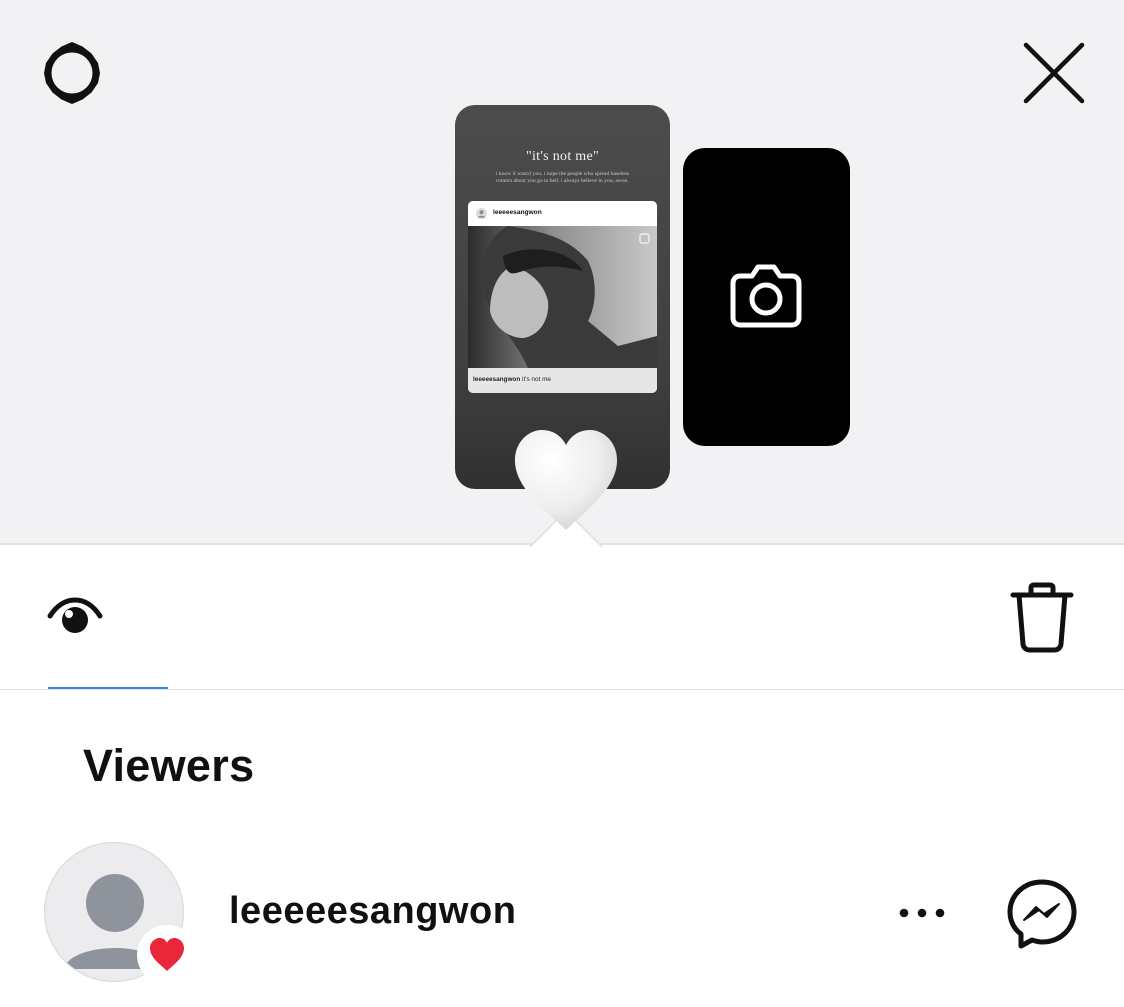 This screenshot has width=1124, height=1007. I want to click on post-caption-text: it's not me, so click(535, 379).